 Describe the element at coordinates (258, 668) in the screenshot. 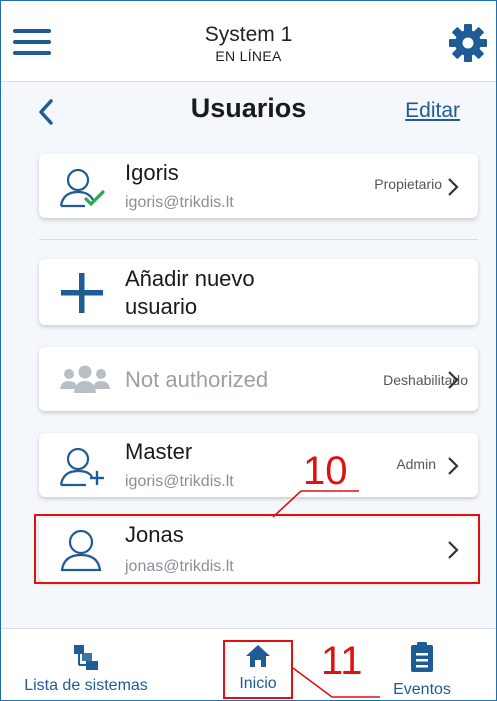

I see `tab-home: Inicio` at that location.